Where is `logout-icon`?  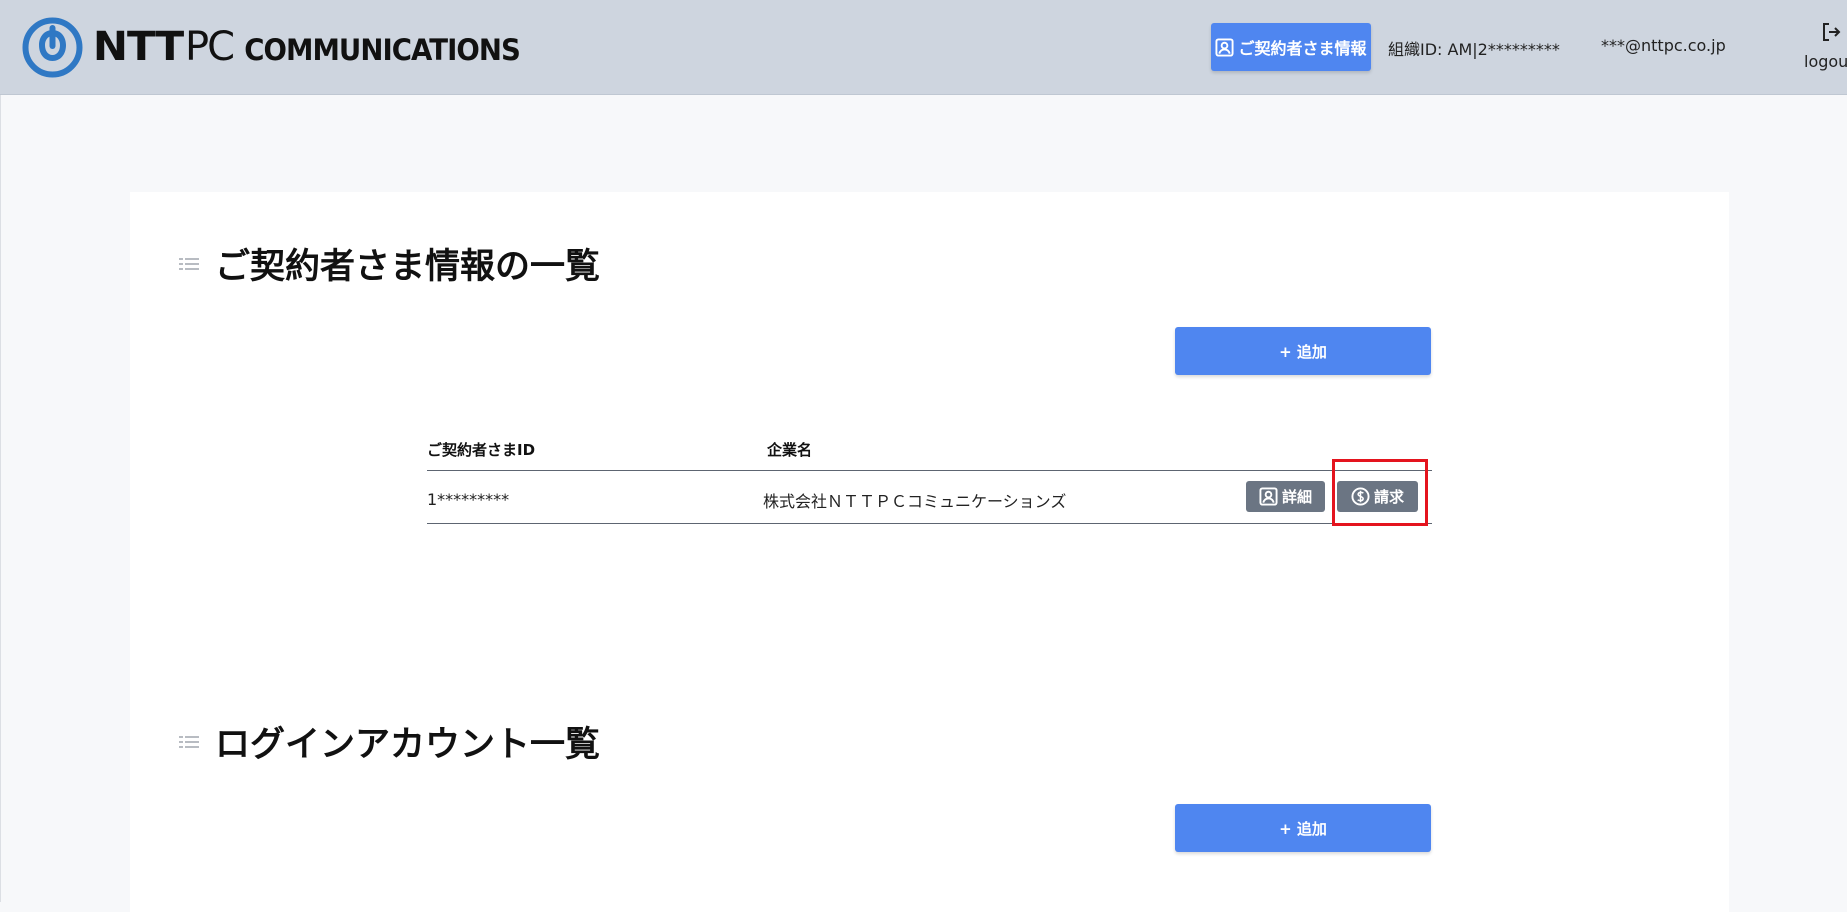
logout-icon is located at coordinates (1832, 32).